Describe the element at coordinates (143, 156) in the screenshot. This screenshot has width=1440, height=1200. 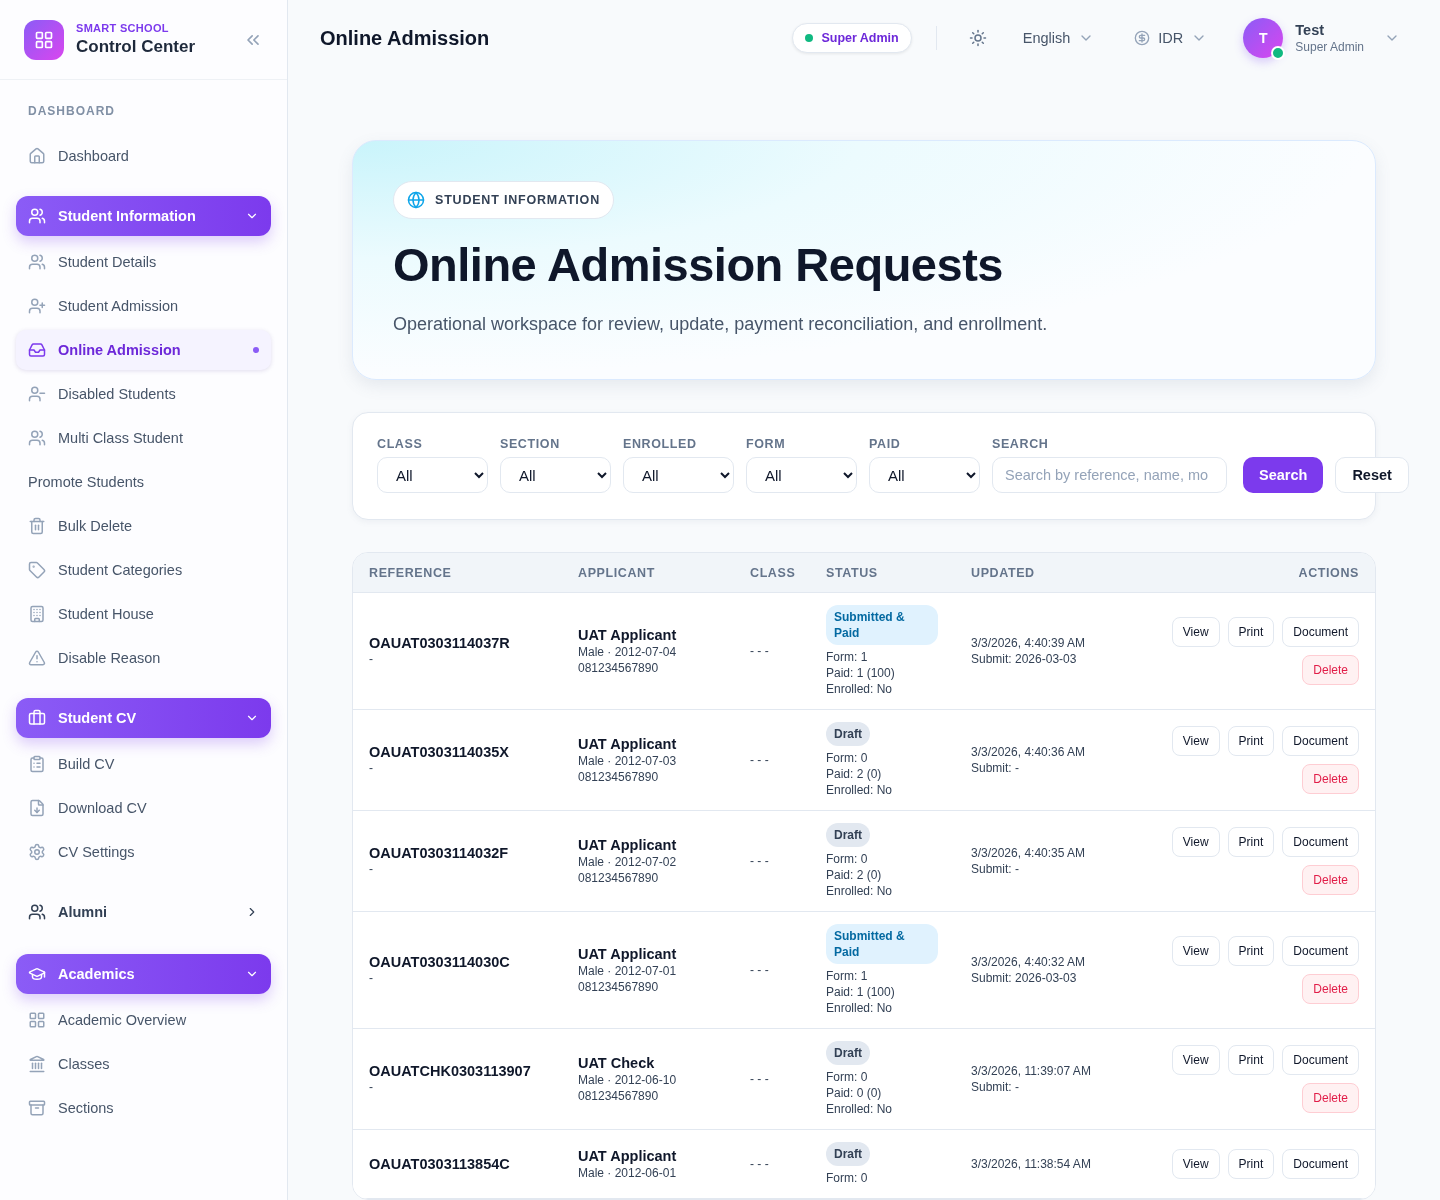
I see `nav-item: Dashboard` at that location.